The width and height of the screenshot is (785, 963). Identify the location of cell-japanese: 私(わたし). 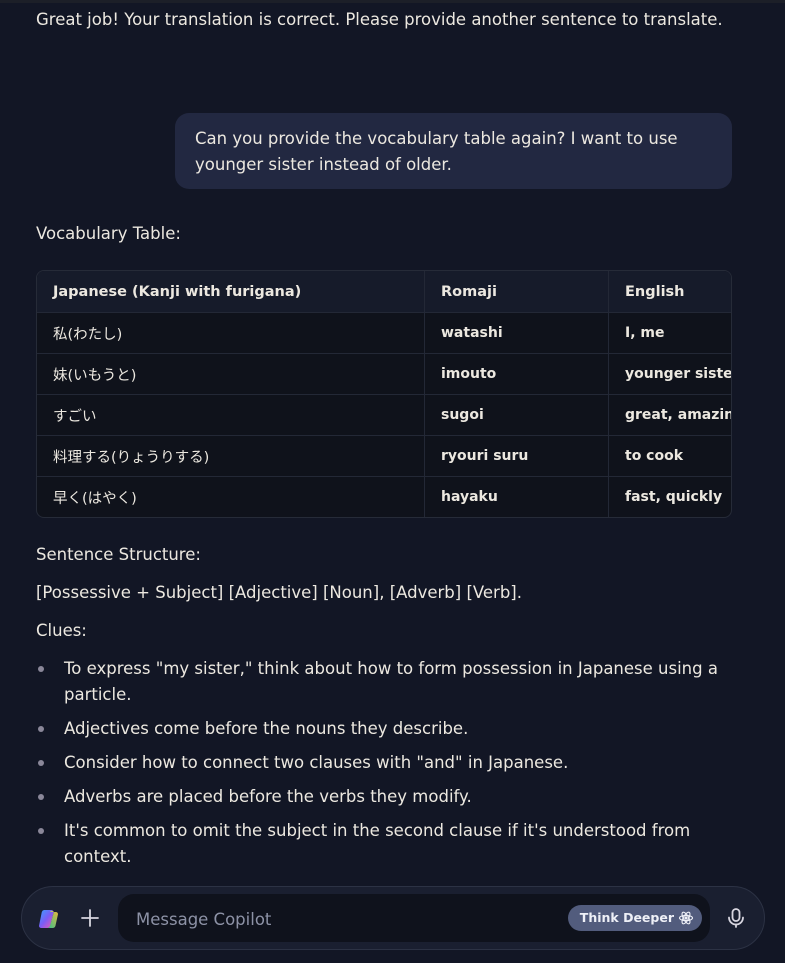
(231, 333).